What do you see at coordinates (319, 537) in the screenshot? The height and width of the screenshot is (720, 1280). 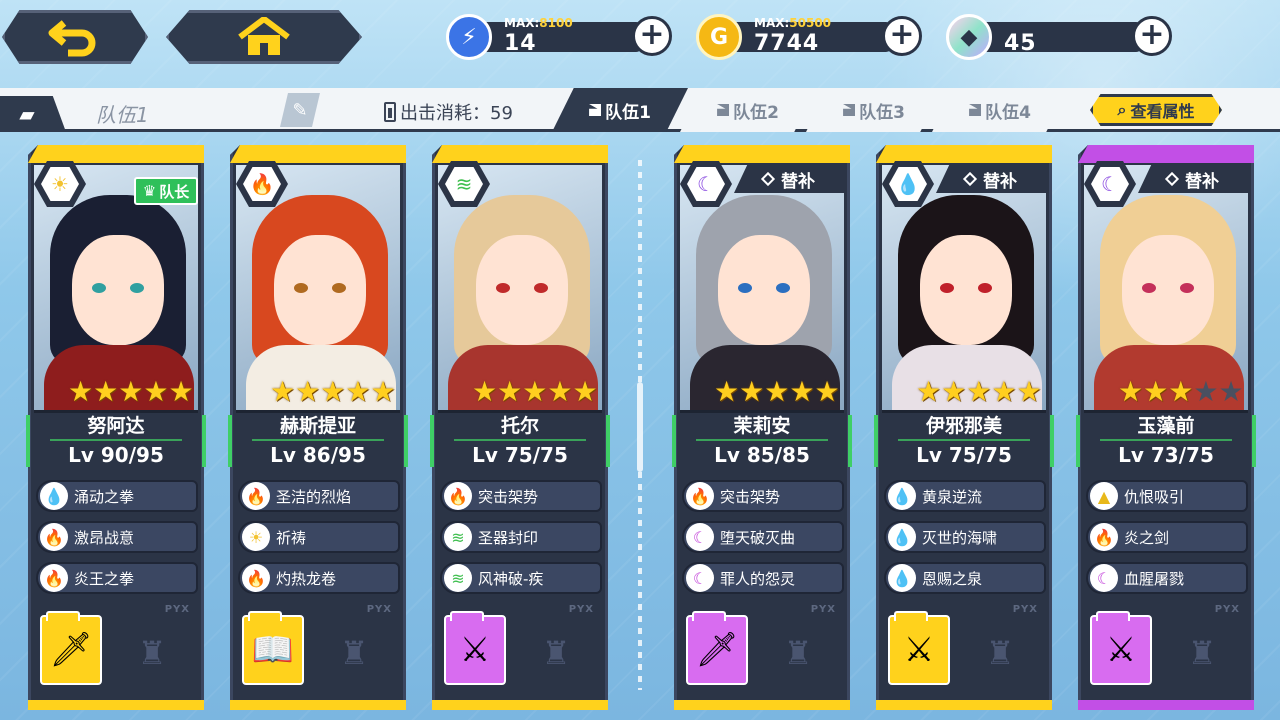 I see `skill-slot: ☀ 祈祷` at bounding box center [319, 537].